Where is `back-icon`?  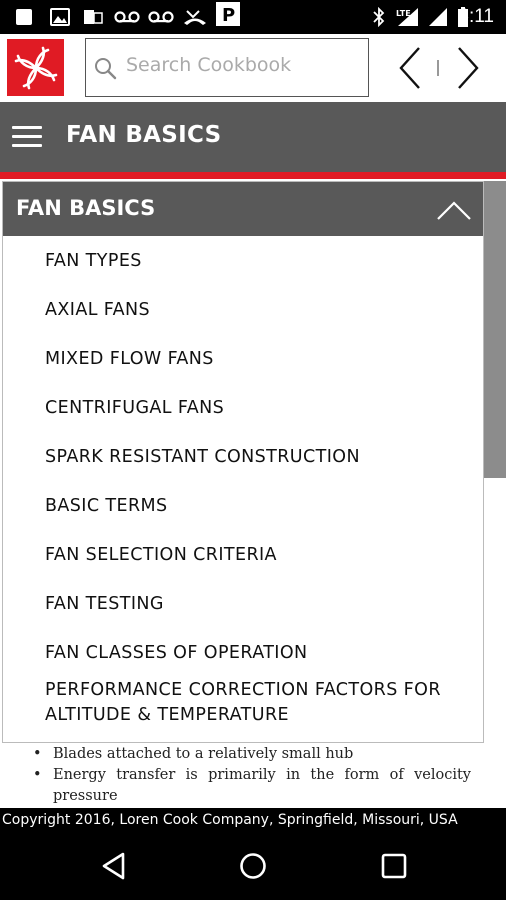
back-icon is located at coordinates (114, 868).